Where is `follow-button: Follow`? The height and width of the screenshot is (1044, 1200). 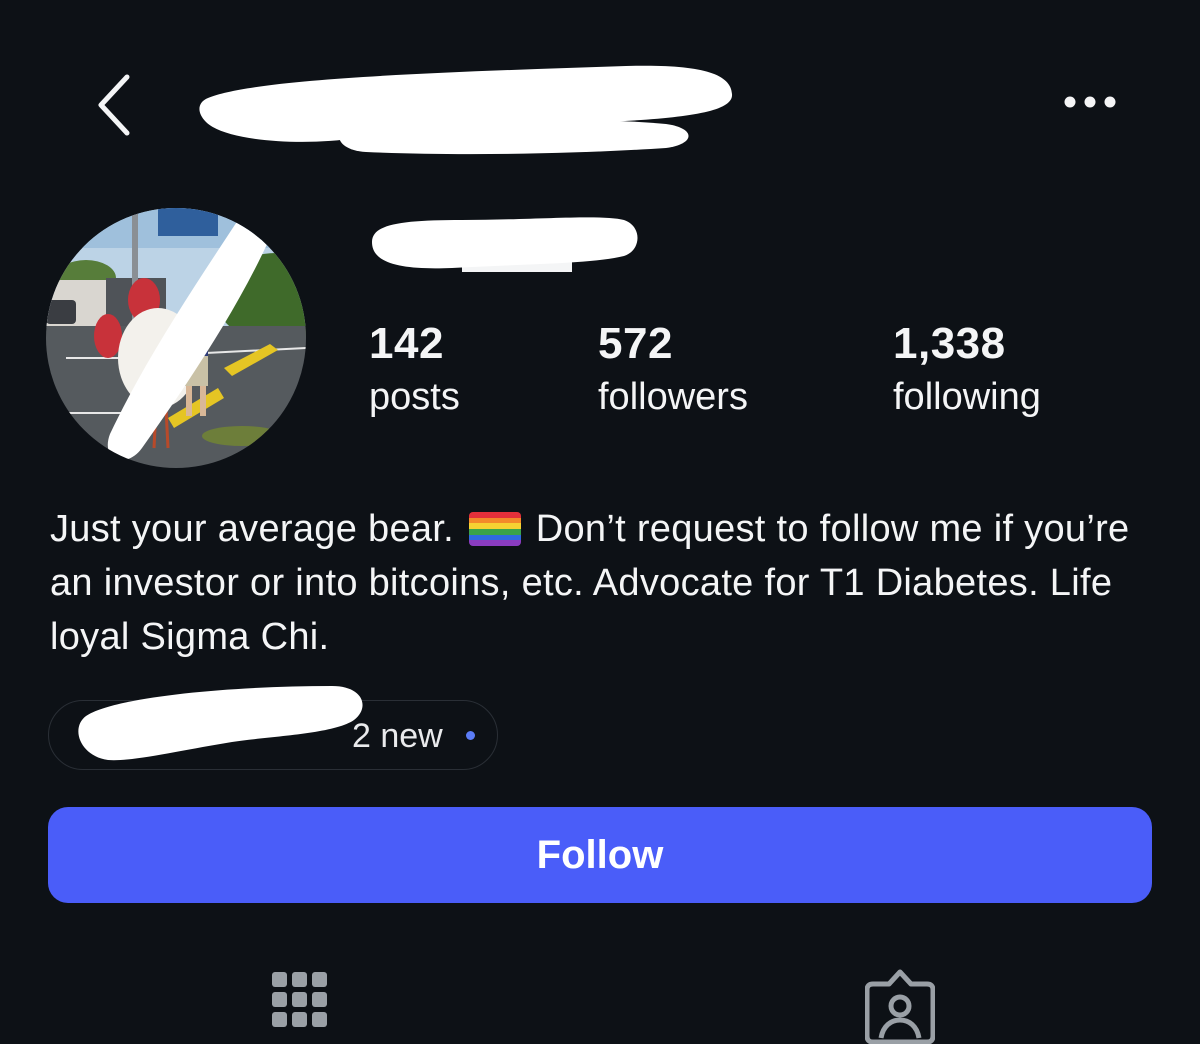 follow-button: Follow is located at coordinates (600, 855).